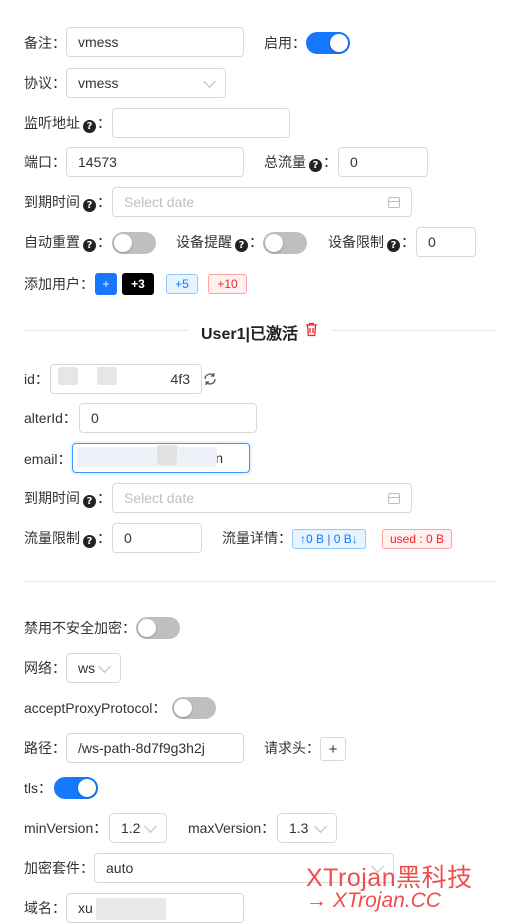 Image resolution: width=514 pixels, height=924 pixels. I want to click on min-version-label: minVersion：, so click(66, 828).